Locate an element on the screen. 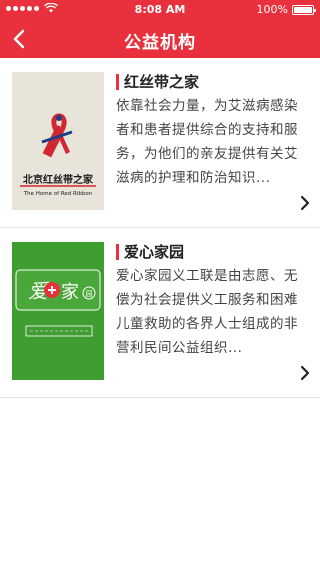 The height and width of the screenshot is (568, 320). header: 8:08 AM 100% 公益机构 is located at coordinates (160, 29).